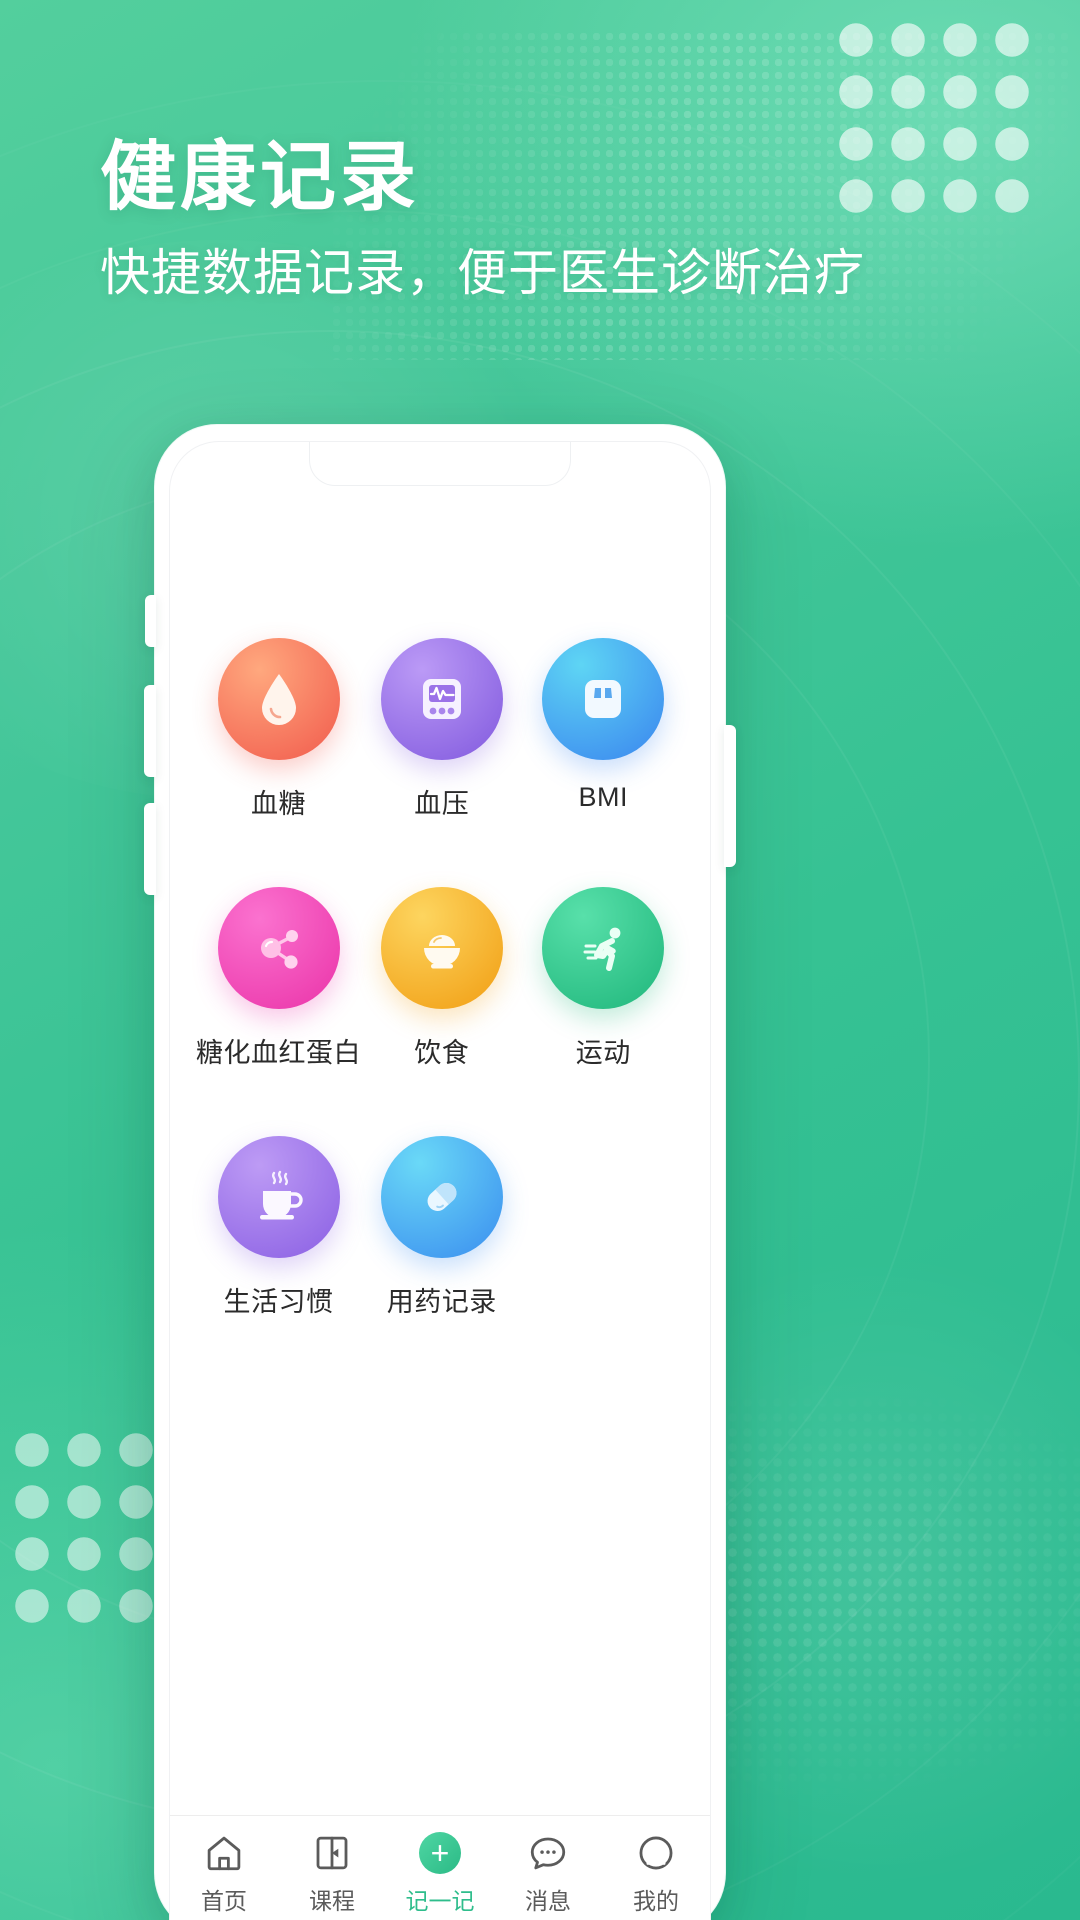 Image resolution: width=1080 pixels, height=1920 pixels. I want to click on phone-button-power, so click(730, 796).